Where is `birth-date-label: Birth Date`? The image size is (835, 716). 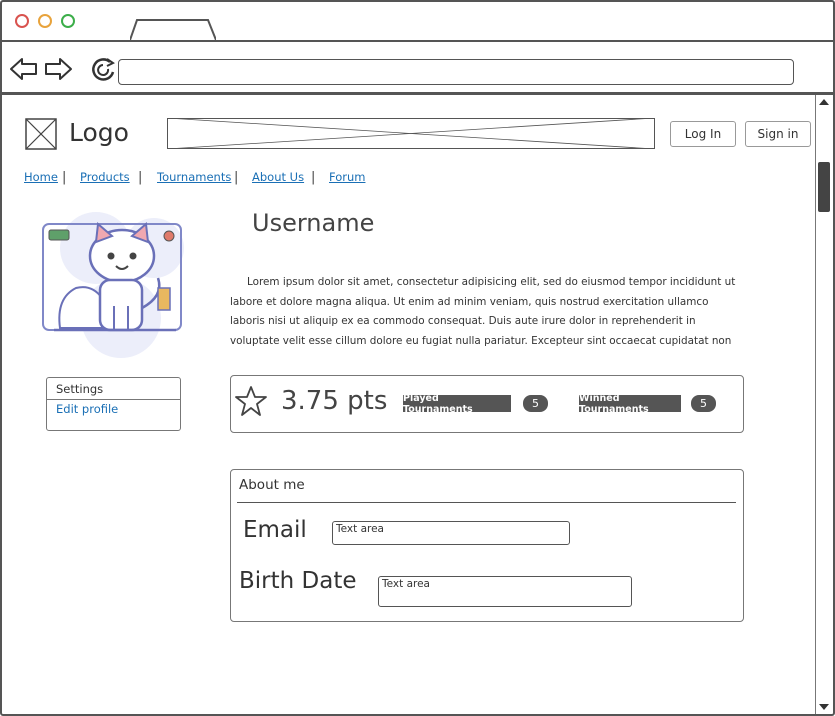
birth-date-label: Birth Date is located at coordinates (298, 581).